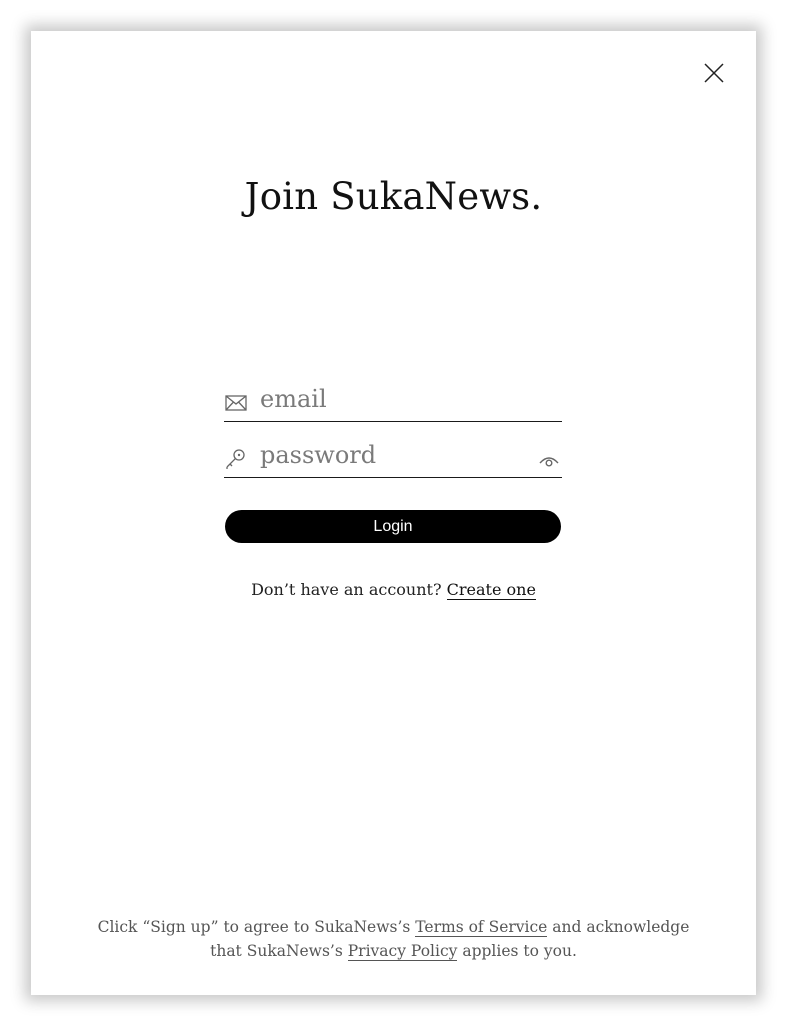  Describe the element at coordinates (393, 196) in the screenshot. I see `modal-title: Join SukaNews.` at that location.